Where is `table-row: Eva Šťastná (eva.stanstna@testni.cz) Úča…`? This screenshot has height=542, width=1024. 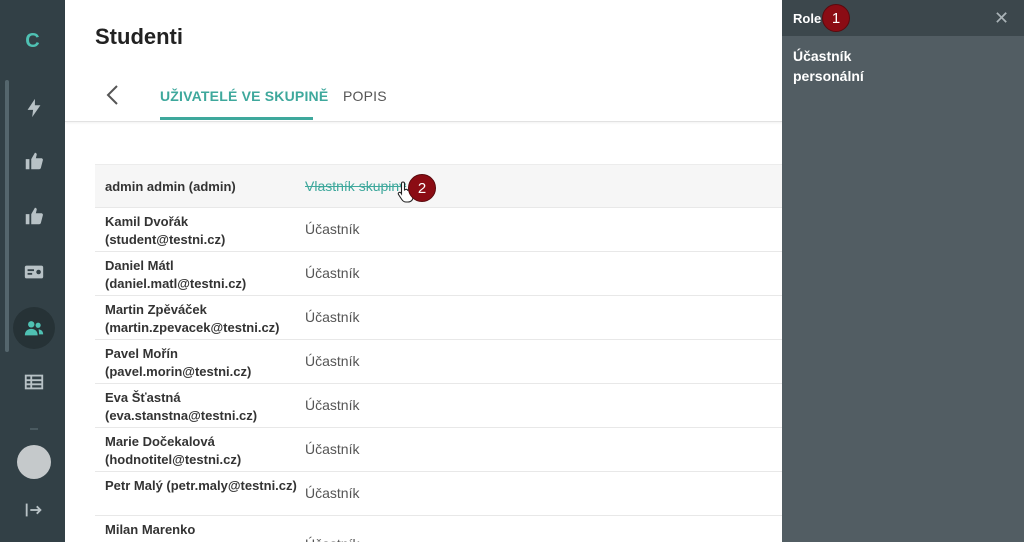
table-row: Eva Šťastná (eva.stanstna@testni.cz) Úča… is located at coordinates (438, 406).